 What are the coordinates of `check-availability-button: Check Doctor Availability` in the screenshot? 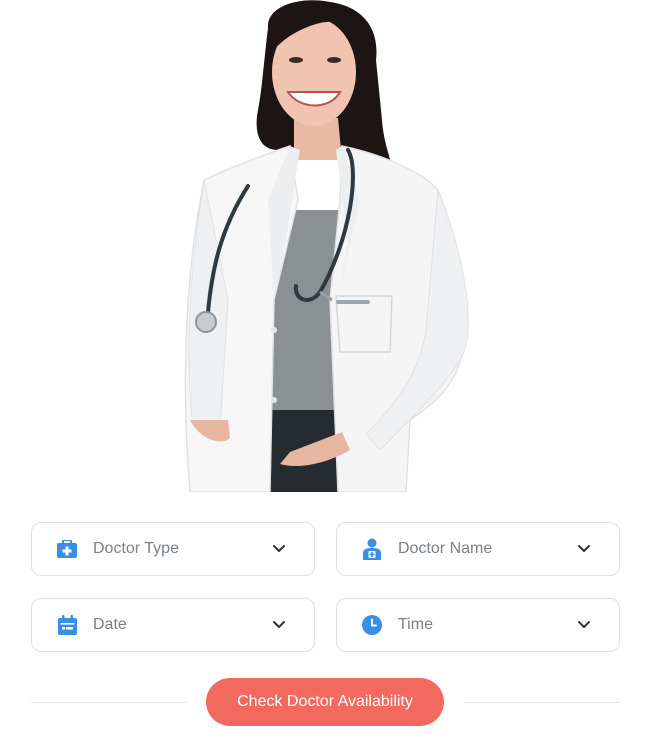 It's located at (325, 702).